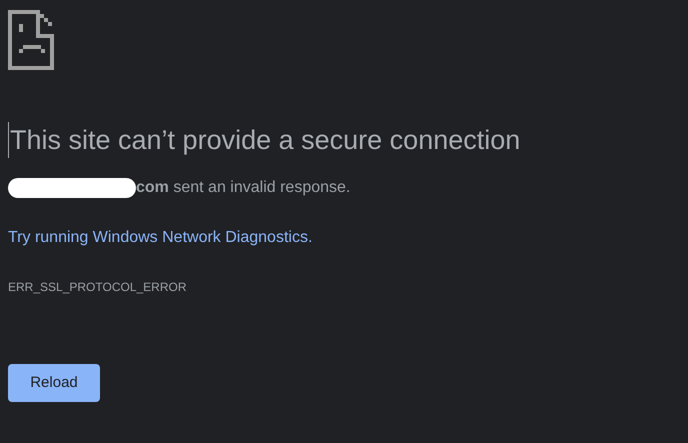 The width and height of the screenshot is (688, 443). What do you see at coordinates (160, 238) in the screenshot?
I see `diagnostics-link: Try running Windows Network Diagnostics.` at bounding box center [160, 238].